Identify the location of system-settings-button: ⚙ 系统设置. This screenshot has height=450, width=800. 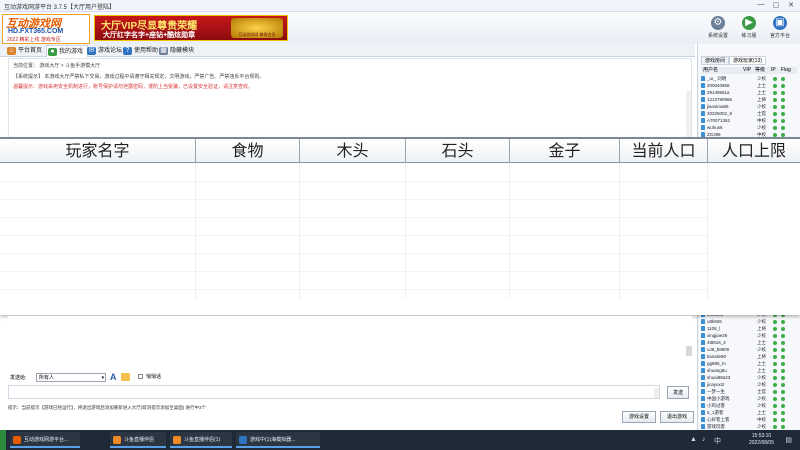
(718, 29).